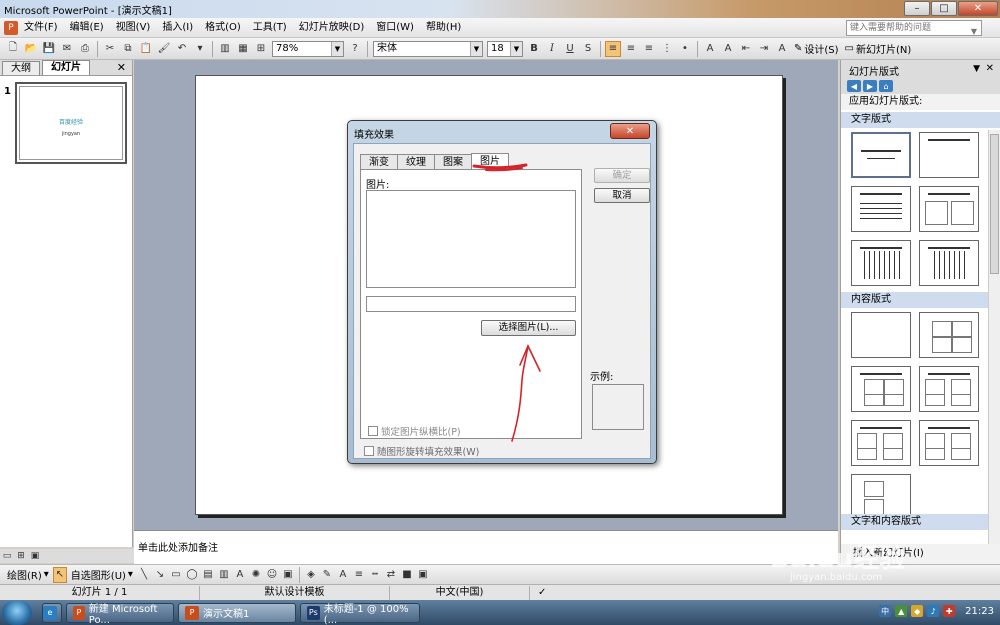  What do you see at coordinates (200, 49) in the screenshot?
I see `chevron-down-icon: ▾` at bounding box center [200, 49].